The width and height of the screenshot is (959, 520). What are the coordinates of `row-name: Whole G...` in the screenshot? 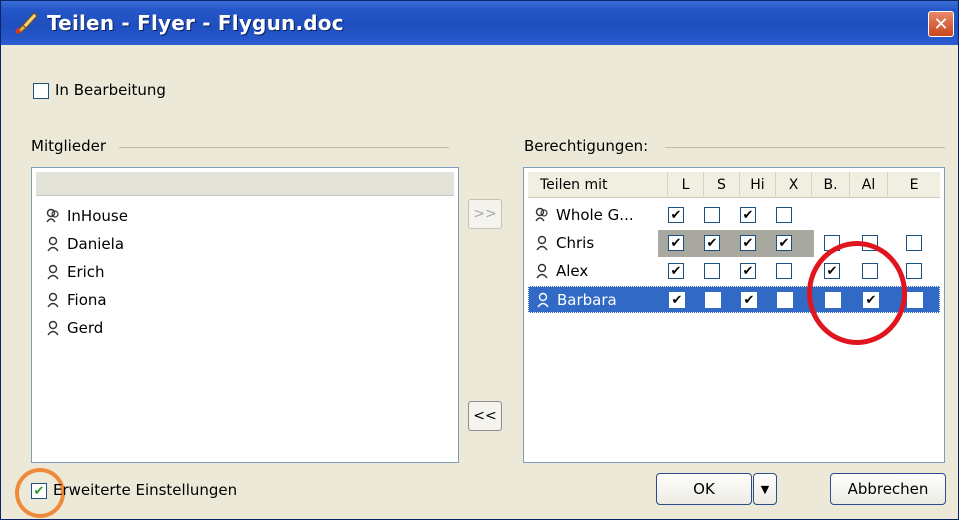 It's located at (584, 215).